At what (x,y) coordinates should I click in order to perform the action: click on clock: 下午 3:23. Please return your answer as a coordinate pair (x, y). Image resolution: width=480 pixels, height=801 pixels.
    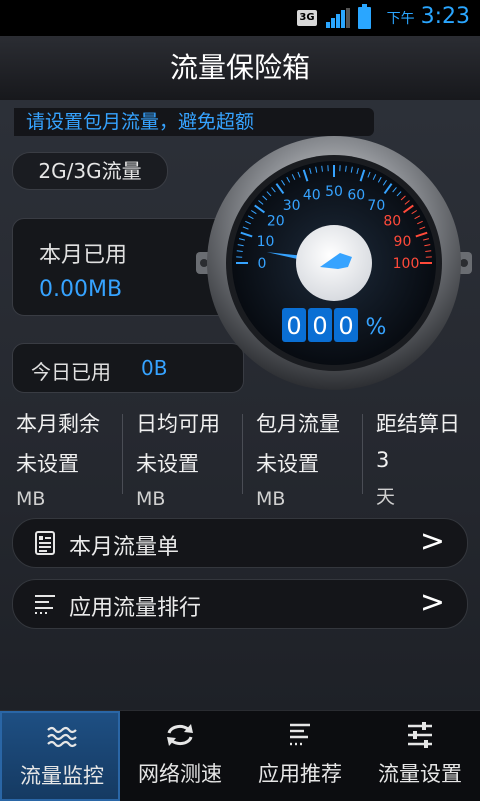
    Looking at the image, I should click on (428, 16).